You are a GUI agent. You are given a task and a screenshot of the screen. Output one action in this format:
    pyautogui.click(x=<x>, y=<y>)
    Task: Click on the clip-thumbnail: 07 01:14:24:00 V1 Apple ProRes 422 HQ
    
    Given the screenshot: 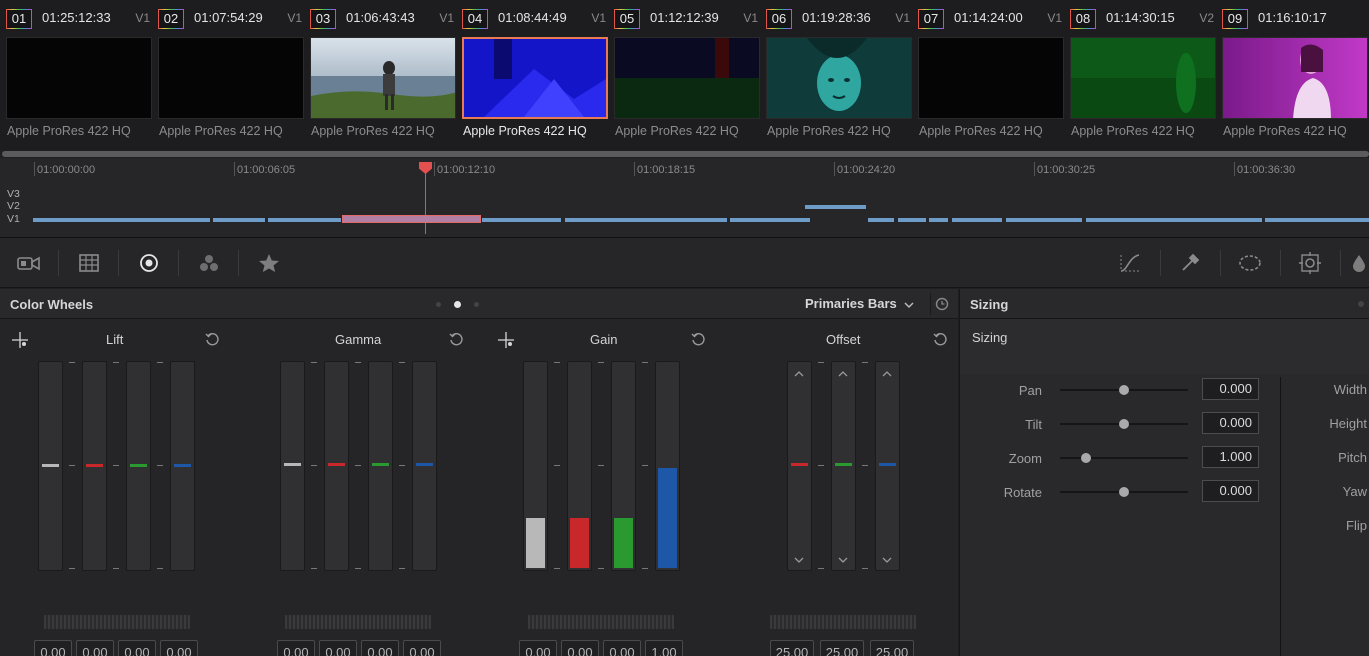 What is the action you would take?
    pyautogui.click(x=988, y=75)
    